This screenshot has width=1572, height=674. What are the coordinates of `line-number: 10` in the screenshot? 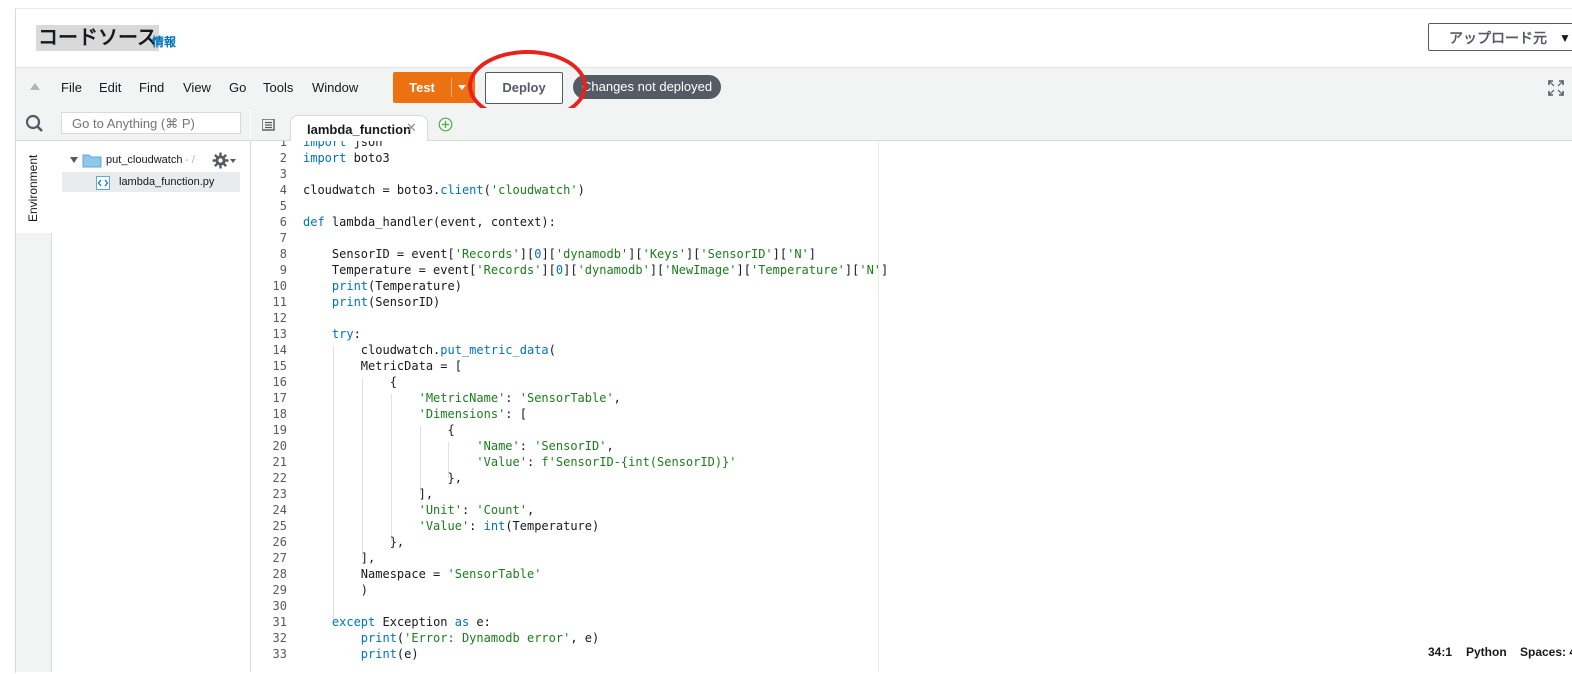 It's located at (279, 286).